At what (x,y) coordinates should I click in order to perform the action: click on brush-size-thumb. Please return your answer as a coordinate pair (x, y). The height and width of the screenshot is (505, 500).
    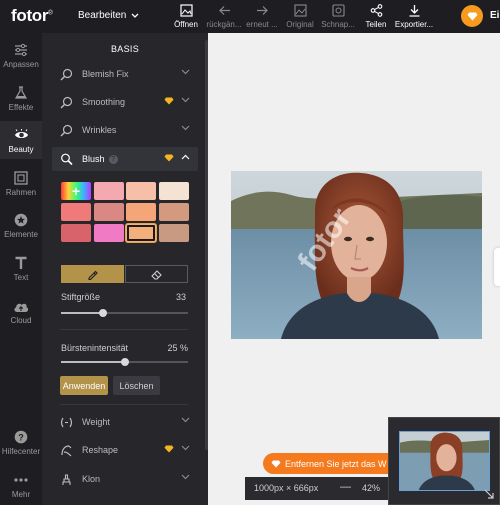
    Looking at the image, I should click on (102, 313).